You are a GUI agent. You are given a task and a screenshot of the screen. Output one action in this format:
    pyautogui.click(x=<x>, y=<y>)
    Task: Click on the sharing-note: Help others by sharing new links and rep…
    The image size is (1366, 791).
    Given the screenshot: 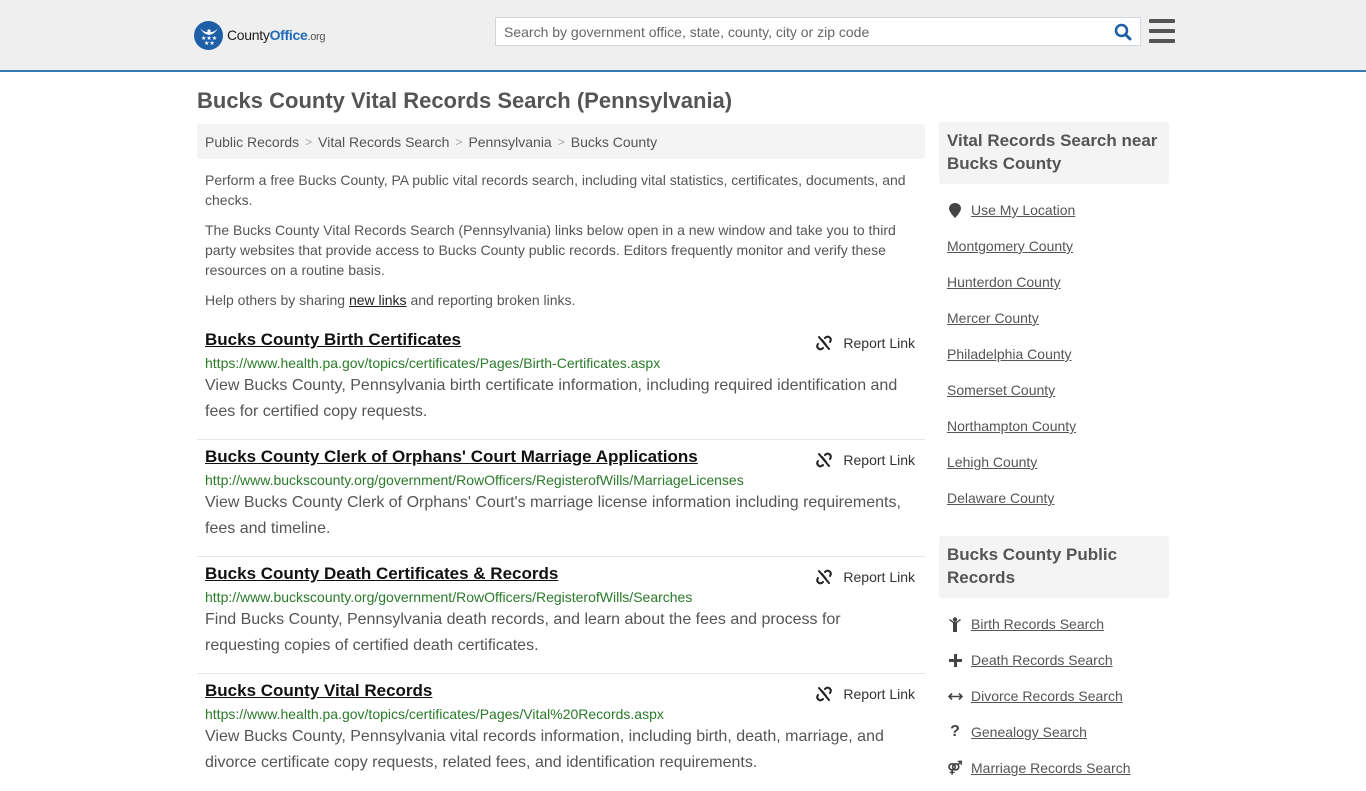 What is the action you would take?
    pyautogui.click(x=390, y=300)
    